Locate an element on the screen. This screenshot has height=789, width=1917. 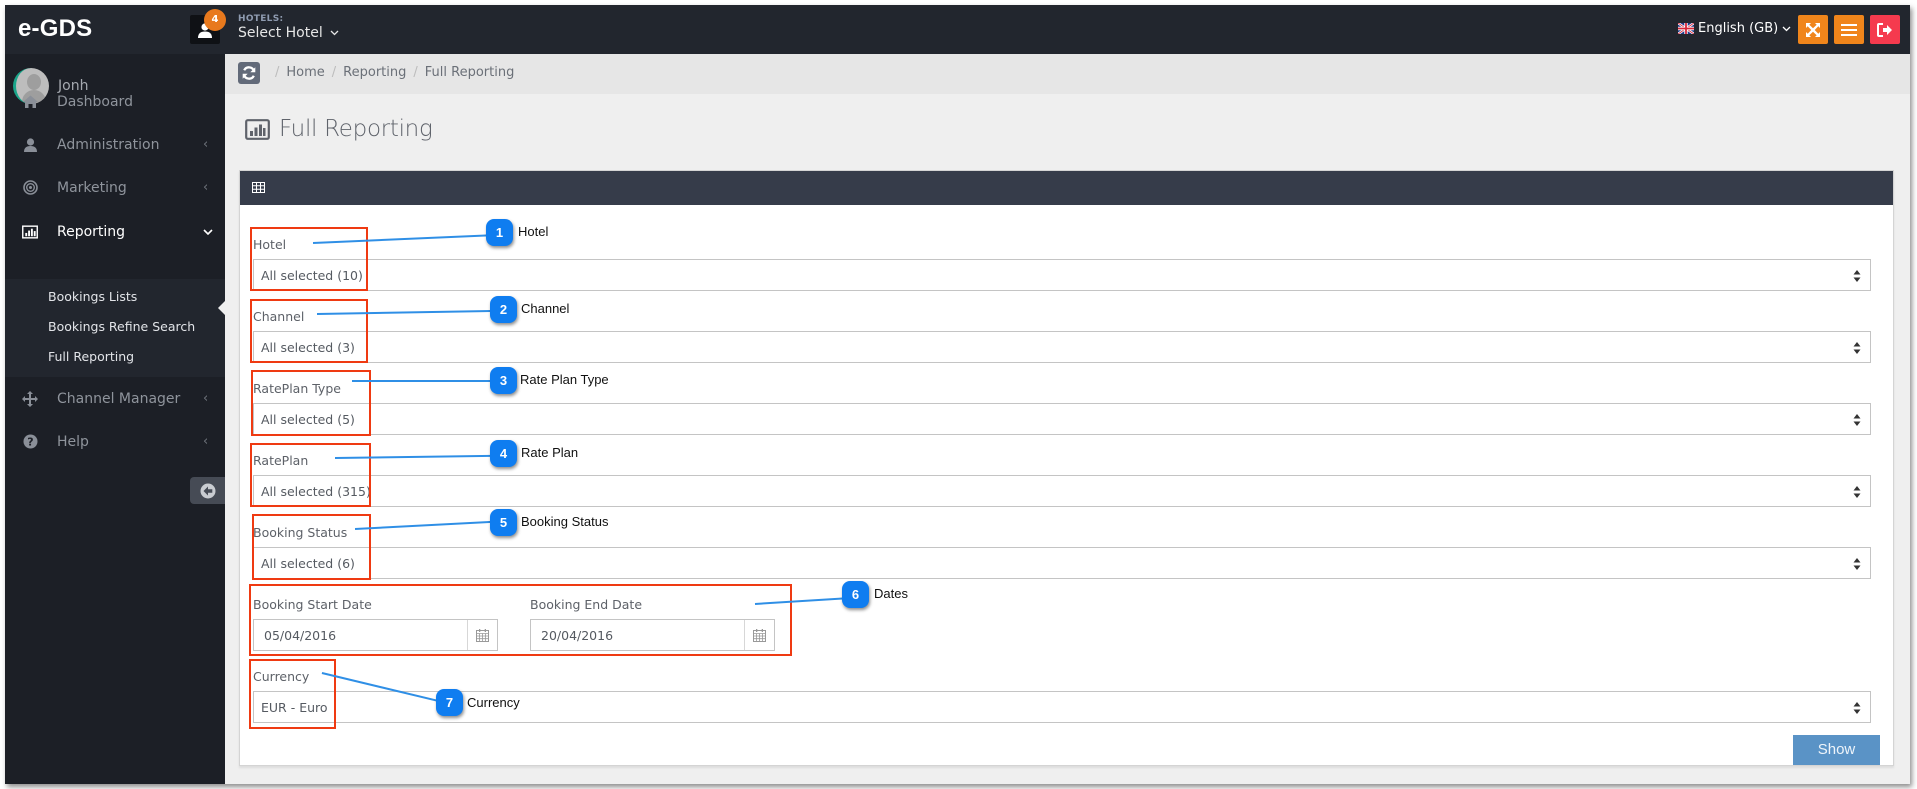
annotation-text: Hotel is located at coordinates (533, 231).